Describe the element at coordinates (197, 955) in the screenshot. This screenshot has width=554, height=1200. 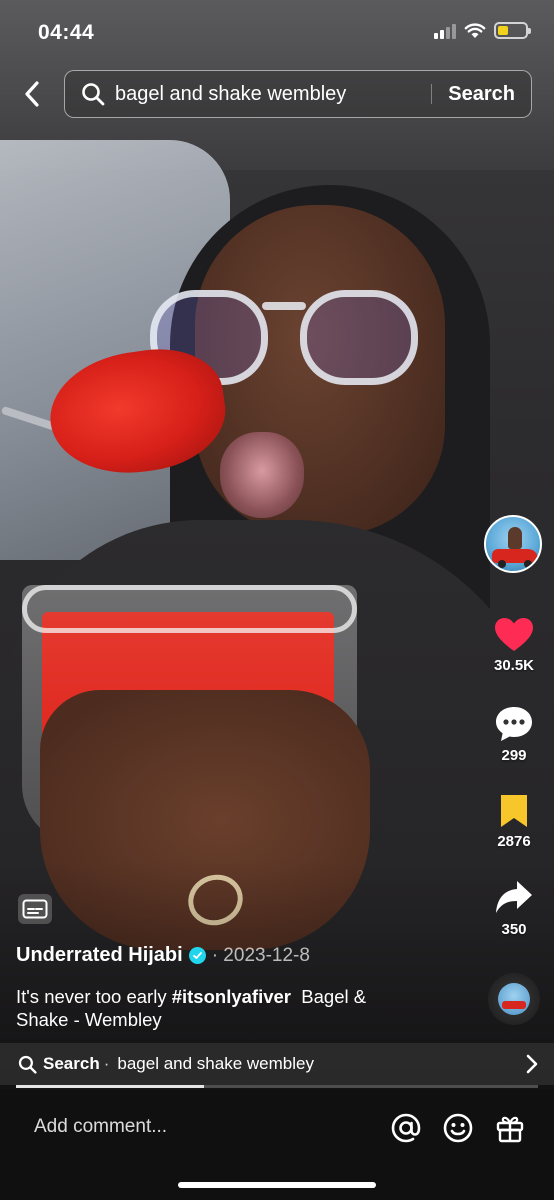
I see `verified-icon` at that location.